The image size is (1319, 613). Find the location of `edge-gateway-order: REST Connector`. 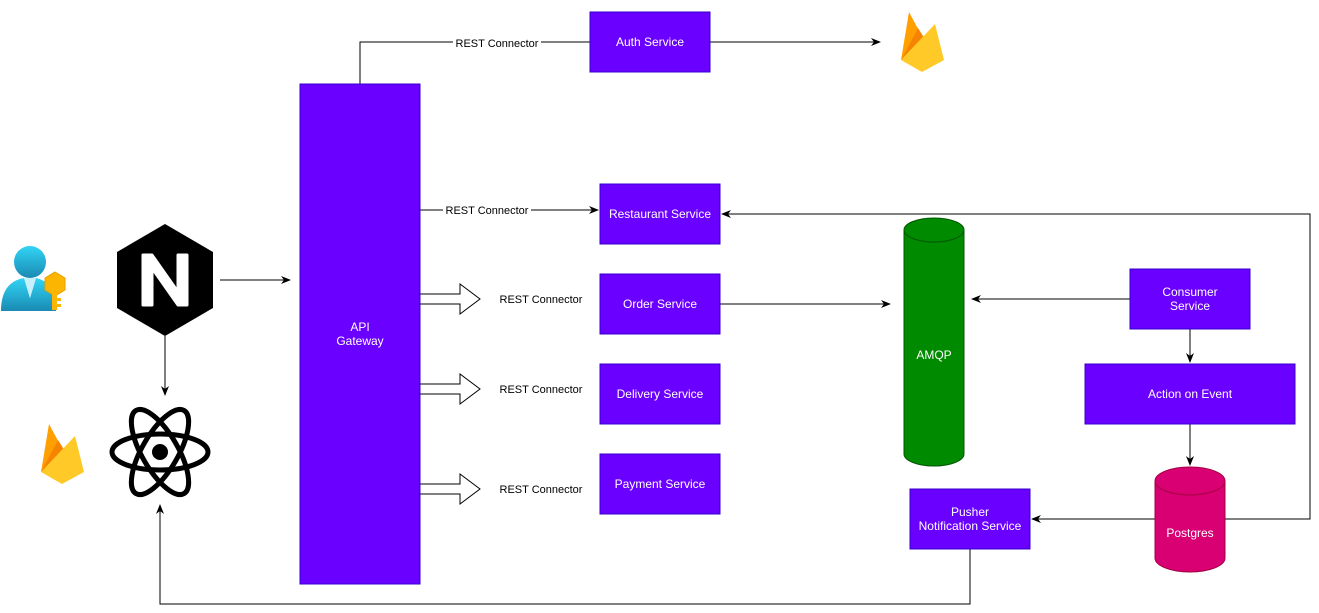

edge-gateway-order: REST Connector is located at coordinates (501, 299).